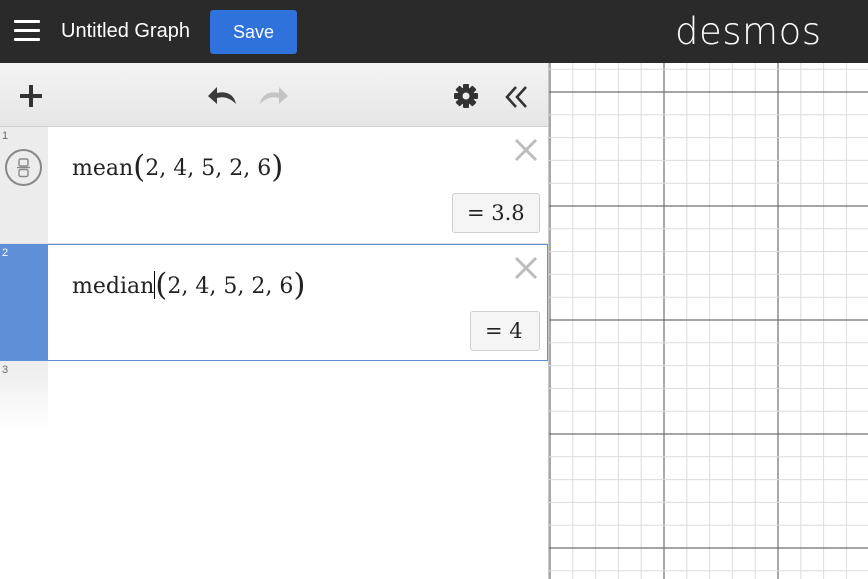 The width and height of the screenshot is (868, 579). I want to click on expression-gutter: 1, so click(24, 185).